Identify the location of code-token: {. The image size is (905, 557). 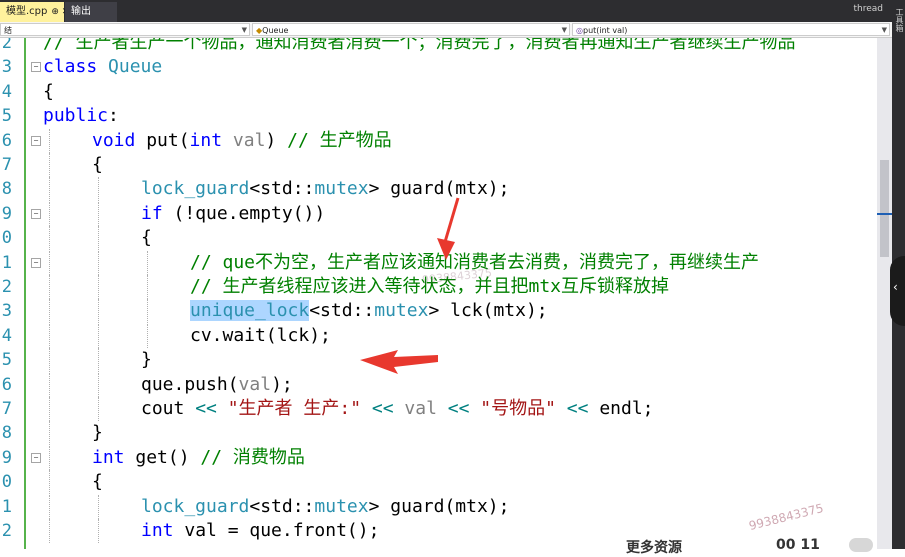
(97, 482).